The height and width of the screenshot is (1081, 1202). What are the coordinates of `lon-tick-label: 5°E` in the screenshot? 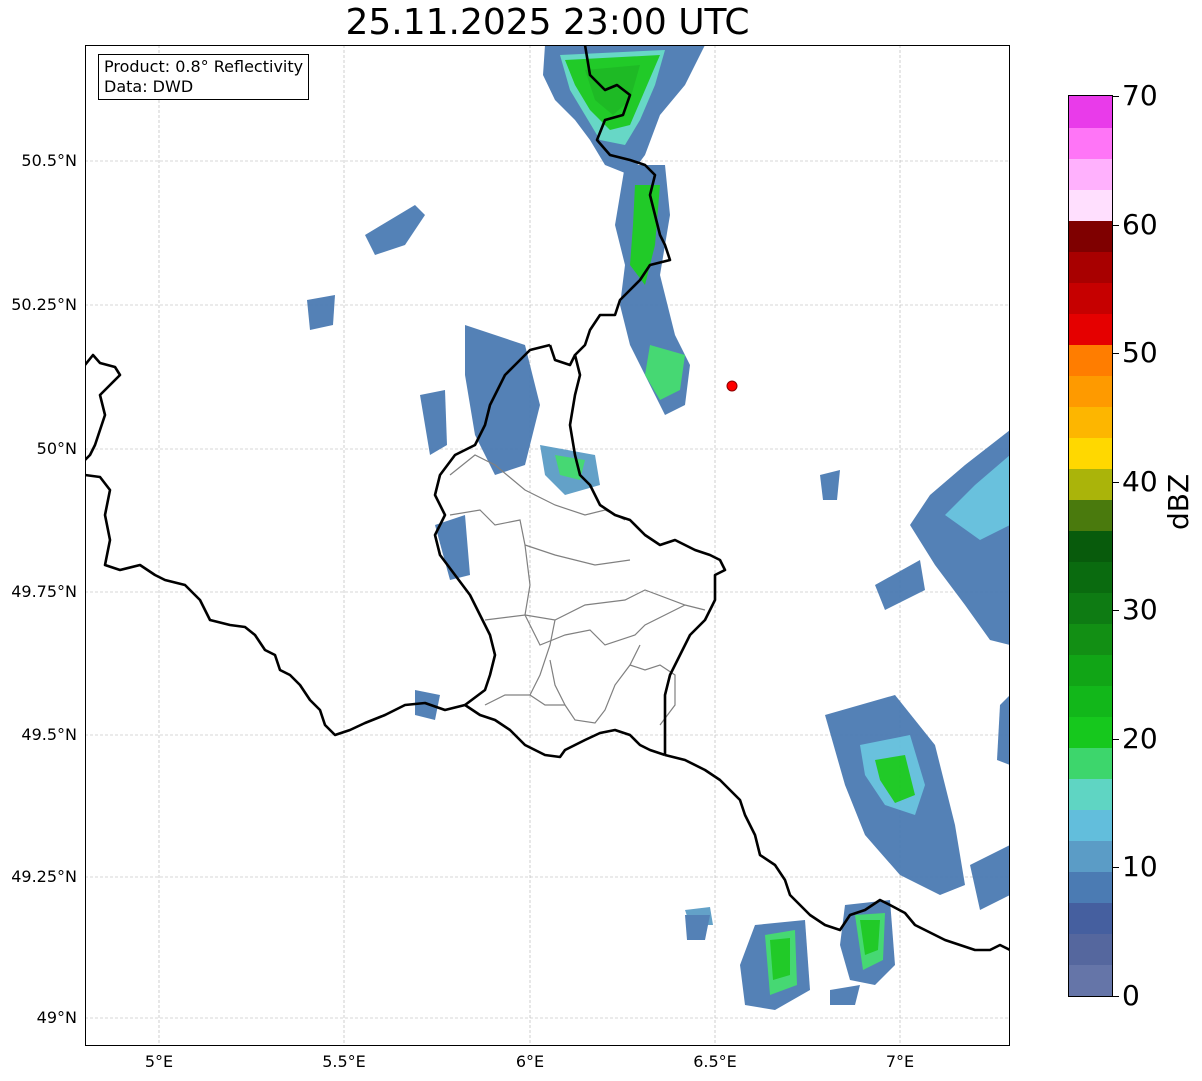 It's located at (159, 1061).